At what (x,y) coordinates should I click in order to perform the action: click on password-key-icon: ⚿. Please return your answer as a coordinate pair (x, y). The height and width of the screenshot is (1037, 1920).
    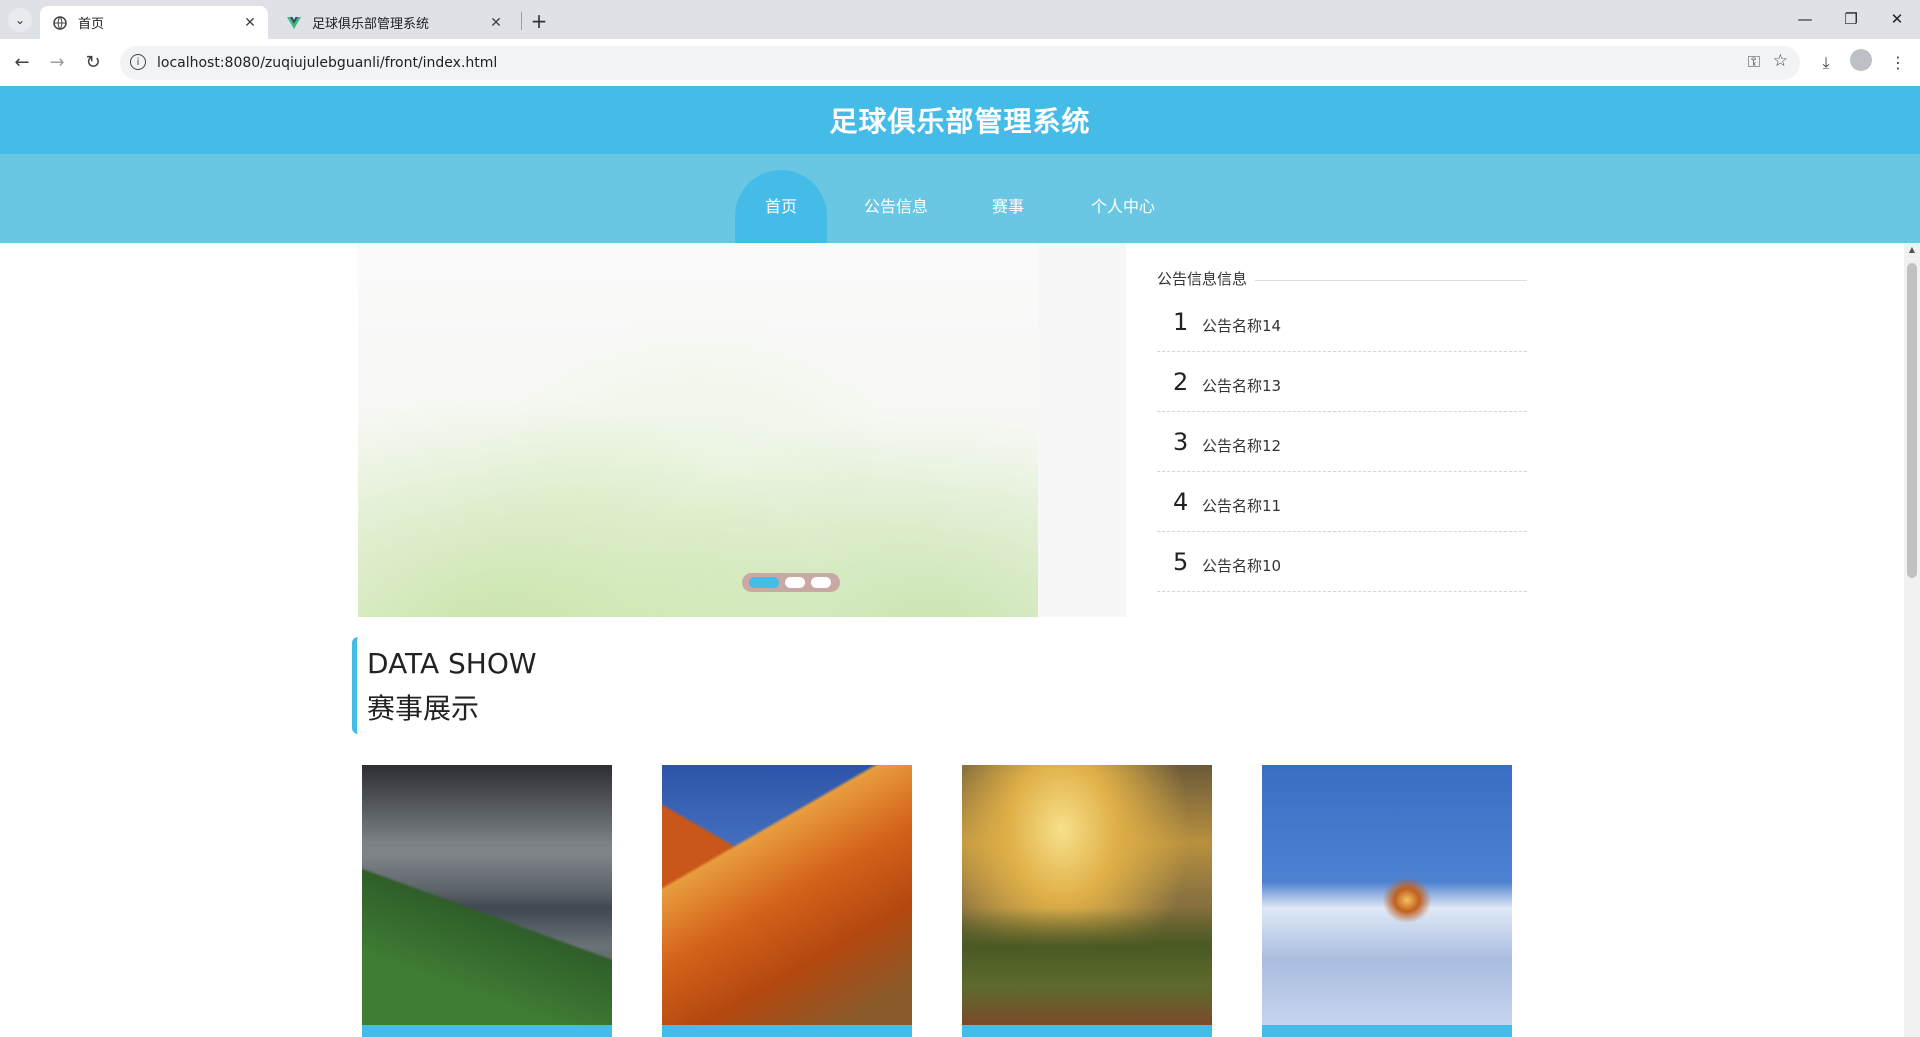
    Looking at the image, I should click on (1754, 62).